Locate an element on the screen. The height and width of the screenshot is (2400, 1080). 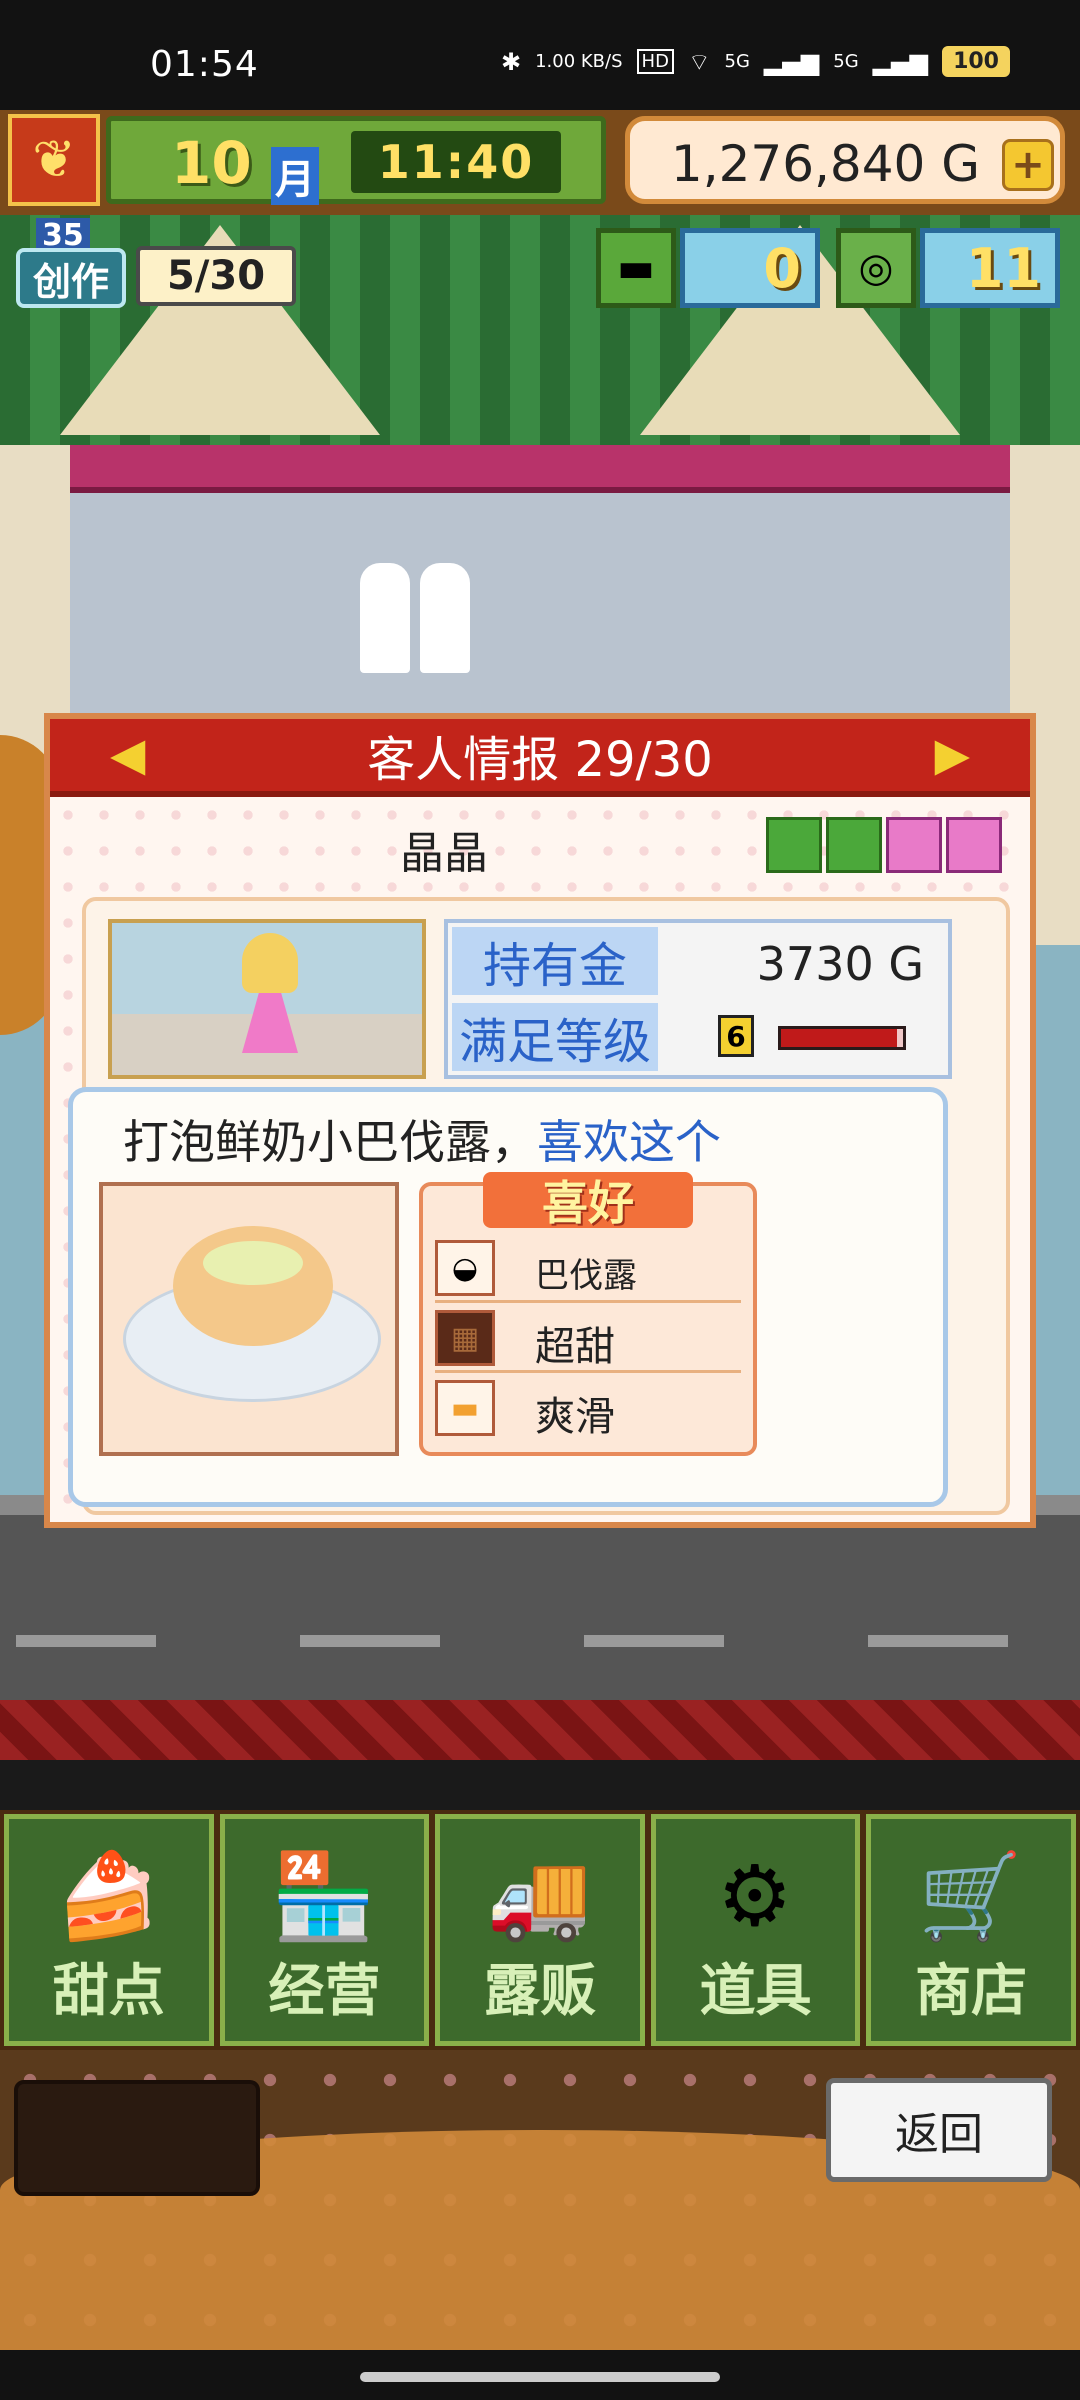
date-display: 10 月 11:40 is located at coordinates (356, 160).